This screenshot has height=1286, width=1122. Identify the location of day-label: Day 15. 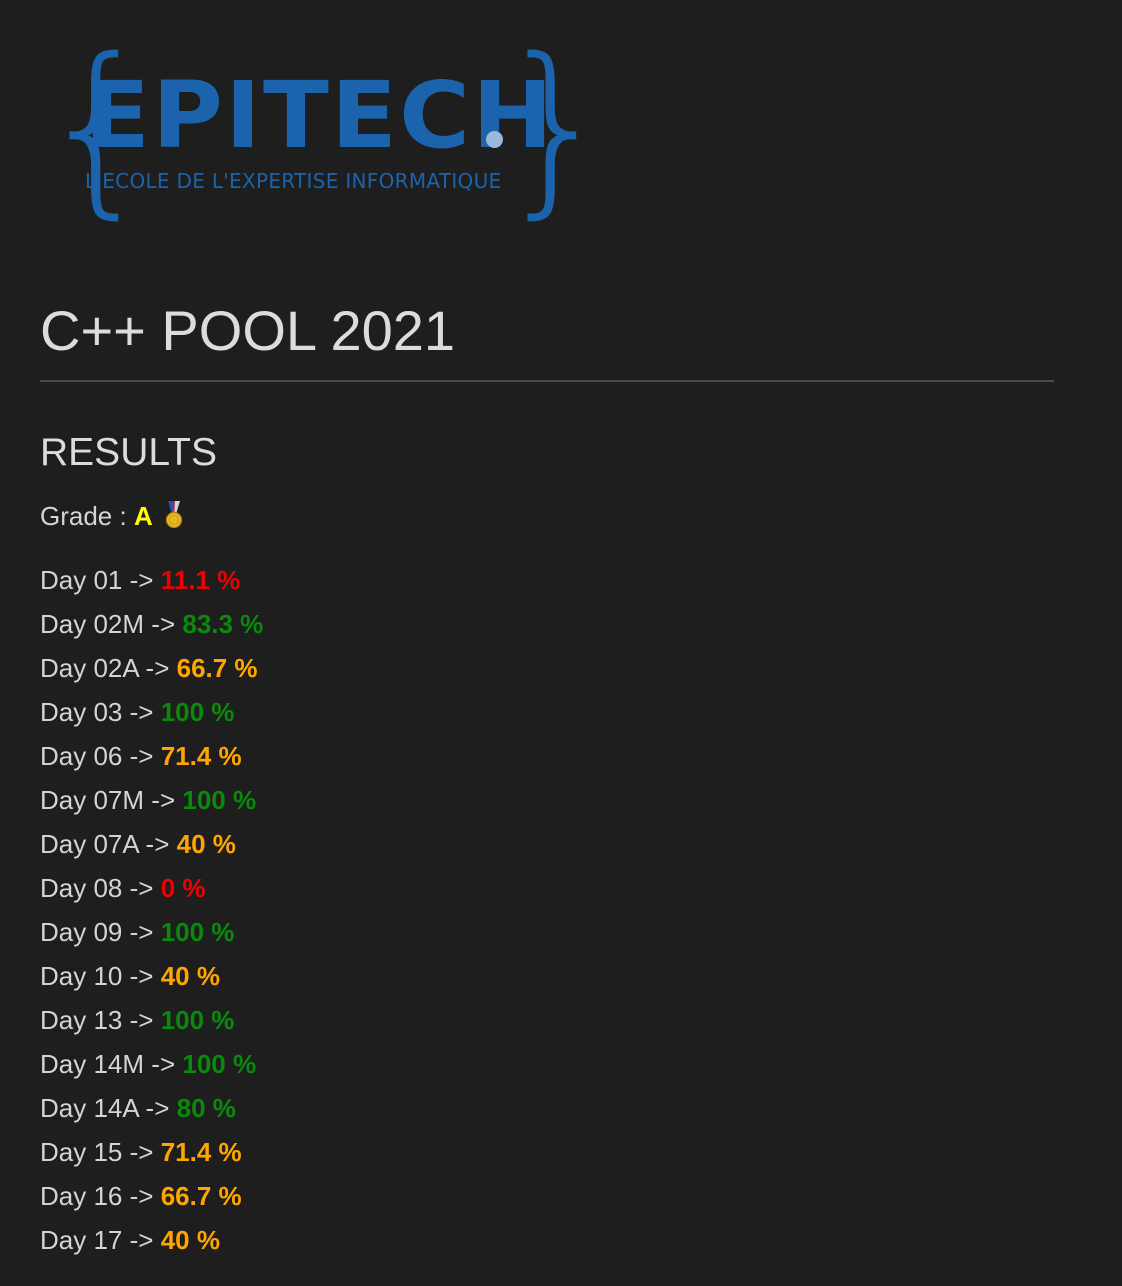
(81, 1152).